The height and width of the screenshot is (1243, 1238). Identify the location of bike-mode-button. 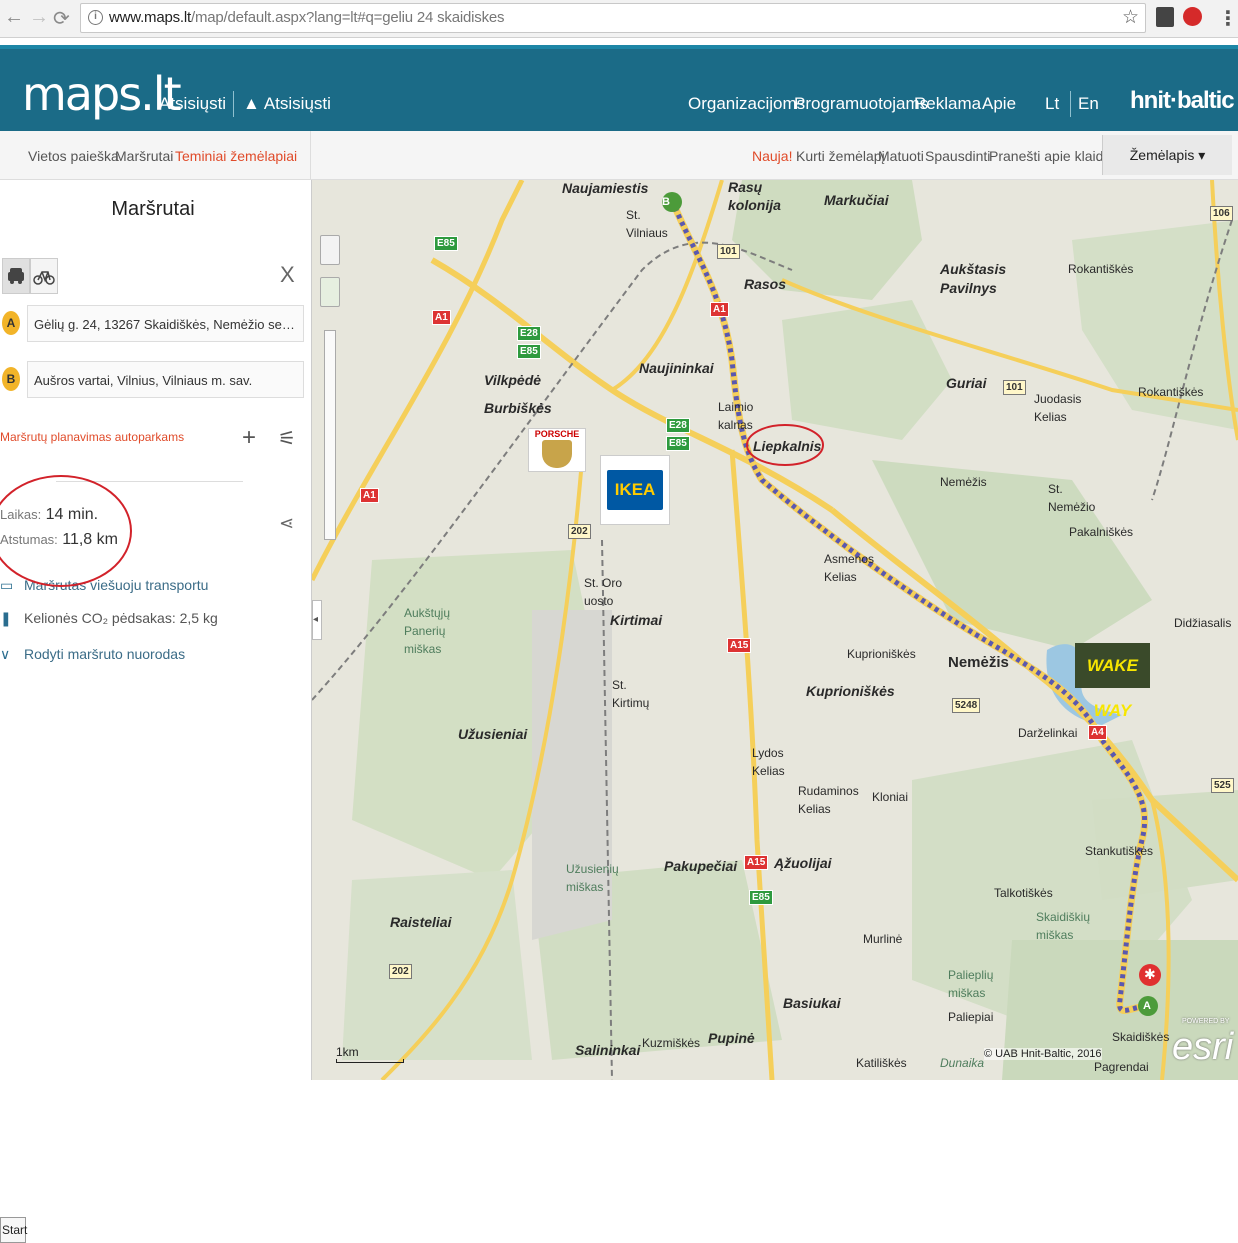
(44, 276).